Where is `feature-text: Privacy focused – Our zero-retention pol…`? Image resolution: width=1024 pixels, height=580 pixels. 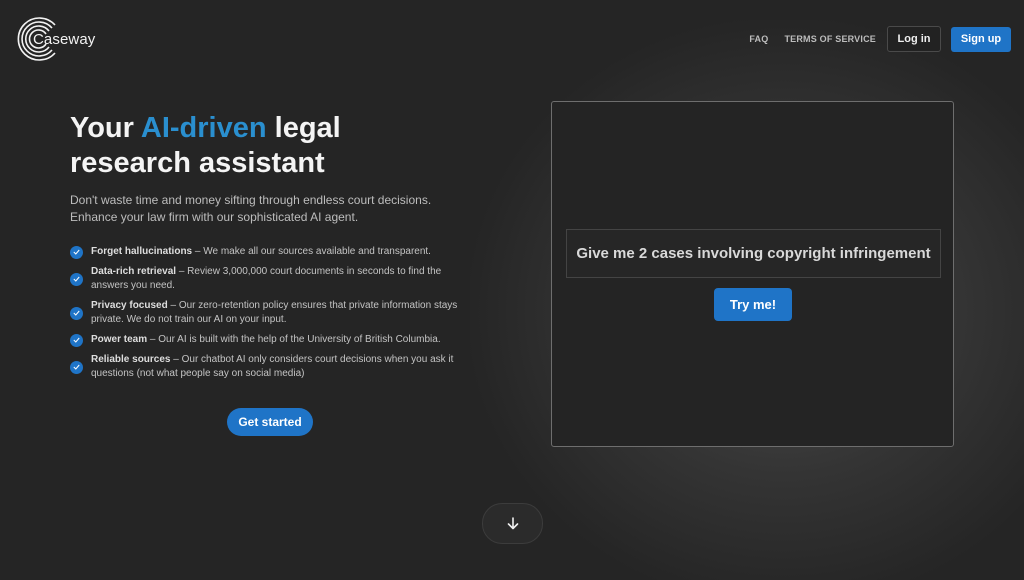 feature-text: Privacy focused – Our zero-retention pol… is located at coordinates (280, 313).